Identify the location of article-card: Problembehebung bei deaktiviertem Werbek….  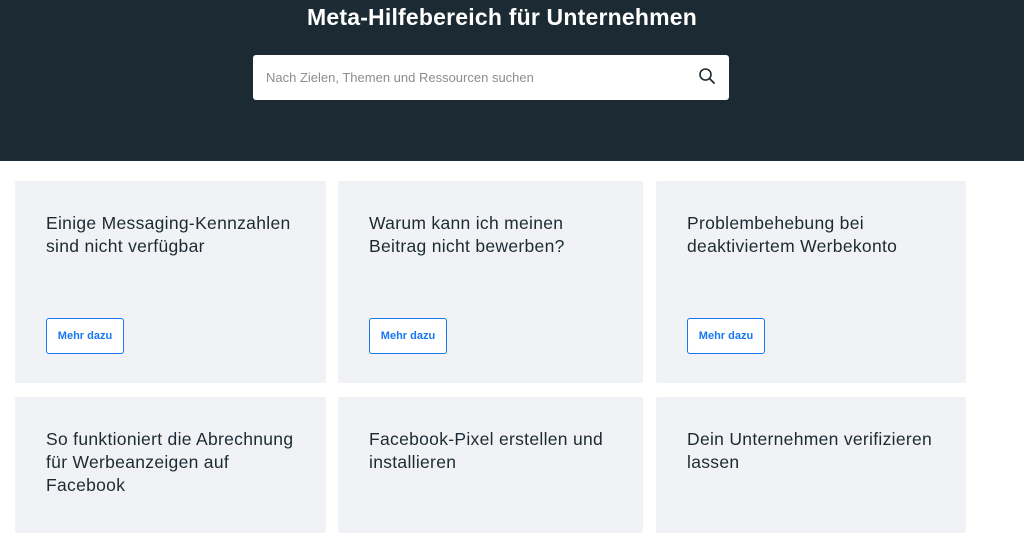
(811, 282).